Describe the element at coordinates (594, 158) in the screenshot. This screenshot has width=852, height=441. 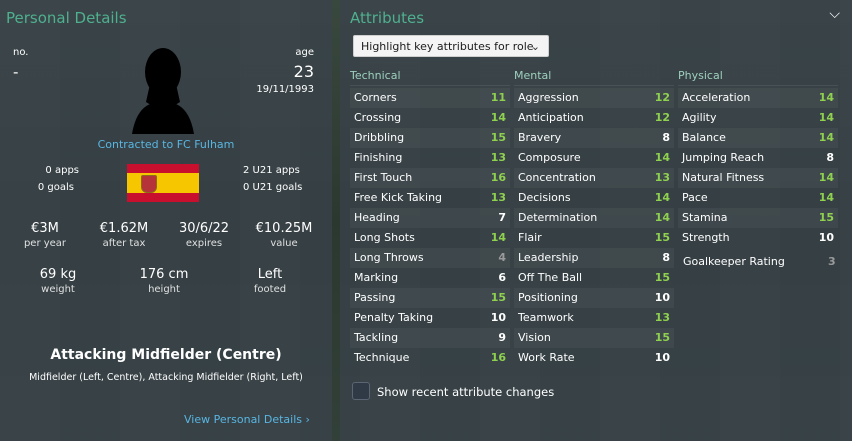
I see `mental-attribute-row: Composure 14` at that location.